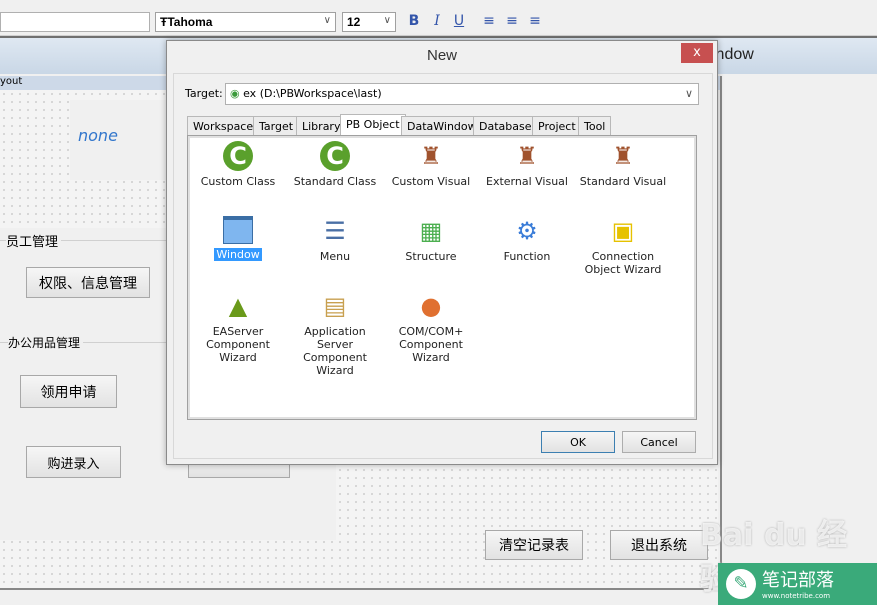 The width and height of the screenshot is (877, 605). Describe the element at coordinates (535, 21) in the screenshot. I see `align-right-icon: ≡` at that location.